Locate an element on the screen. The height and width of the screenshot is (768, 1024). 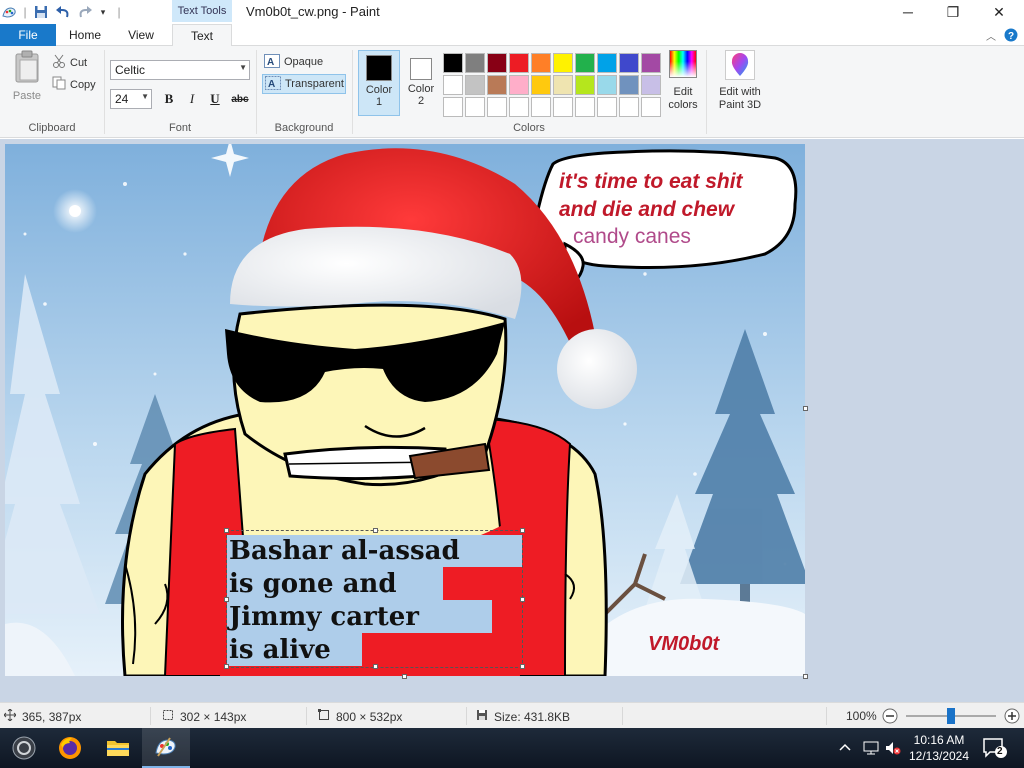
paint3d-icon is located at coordinates (740, 65).